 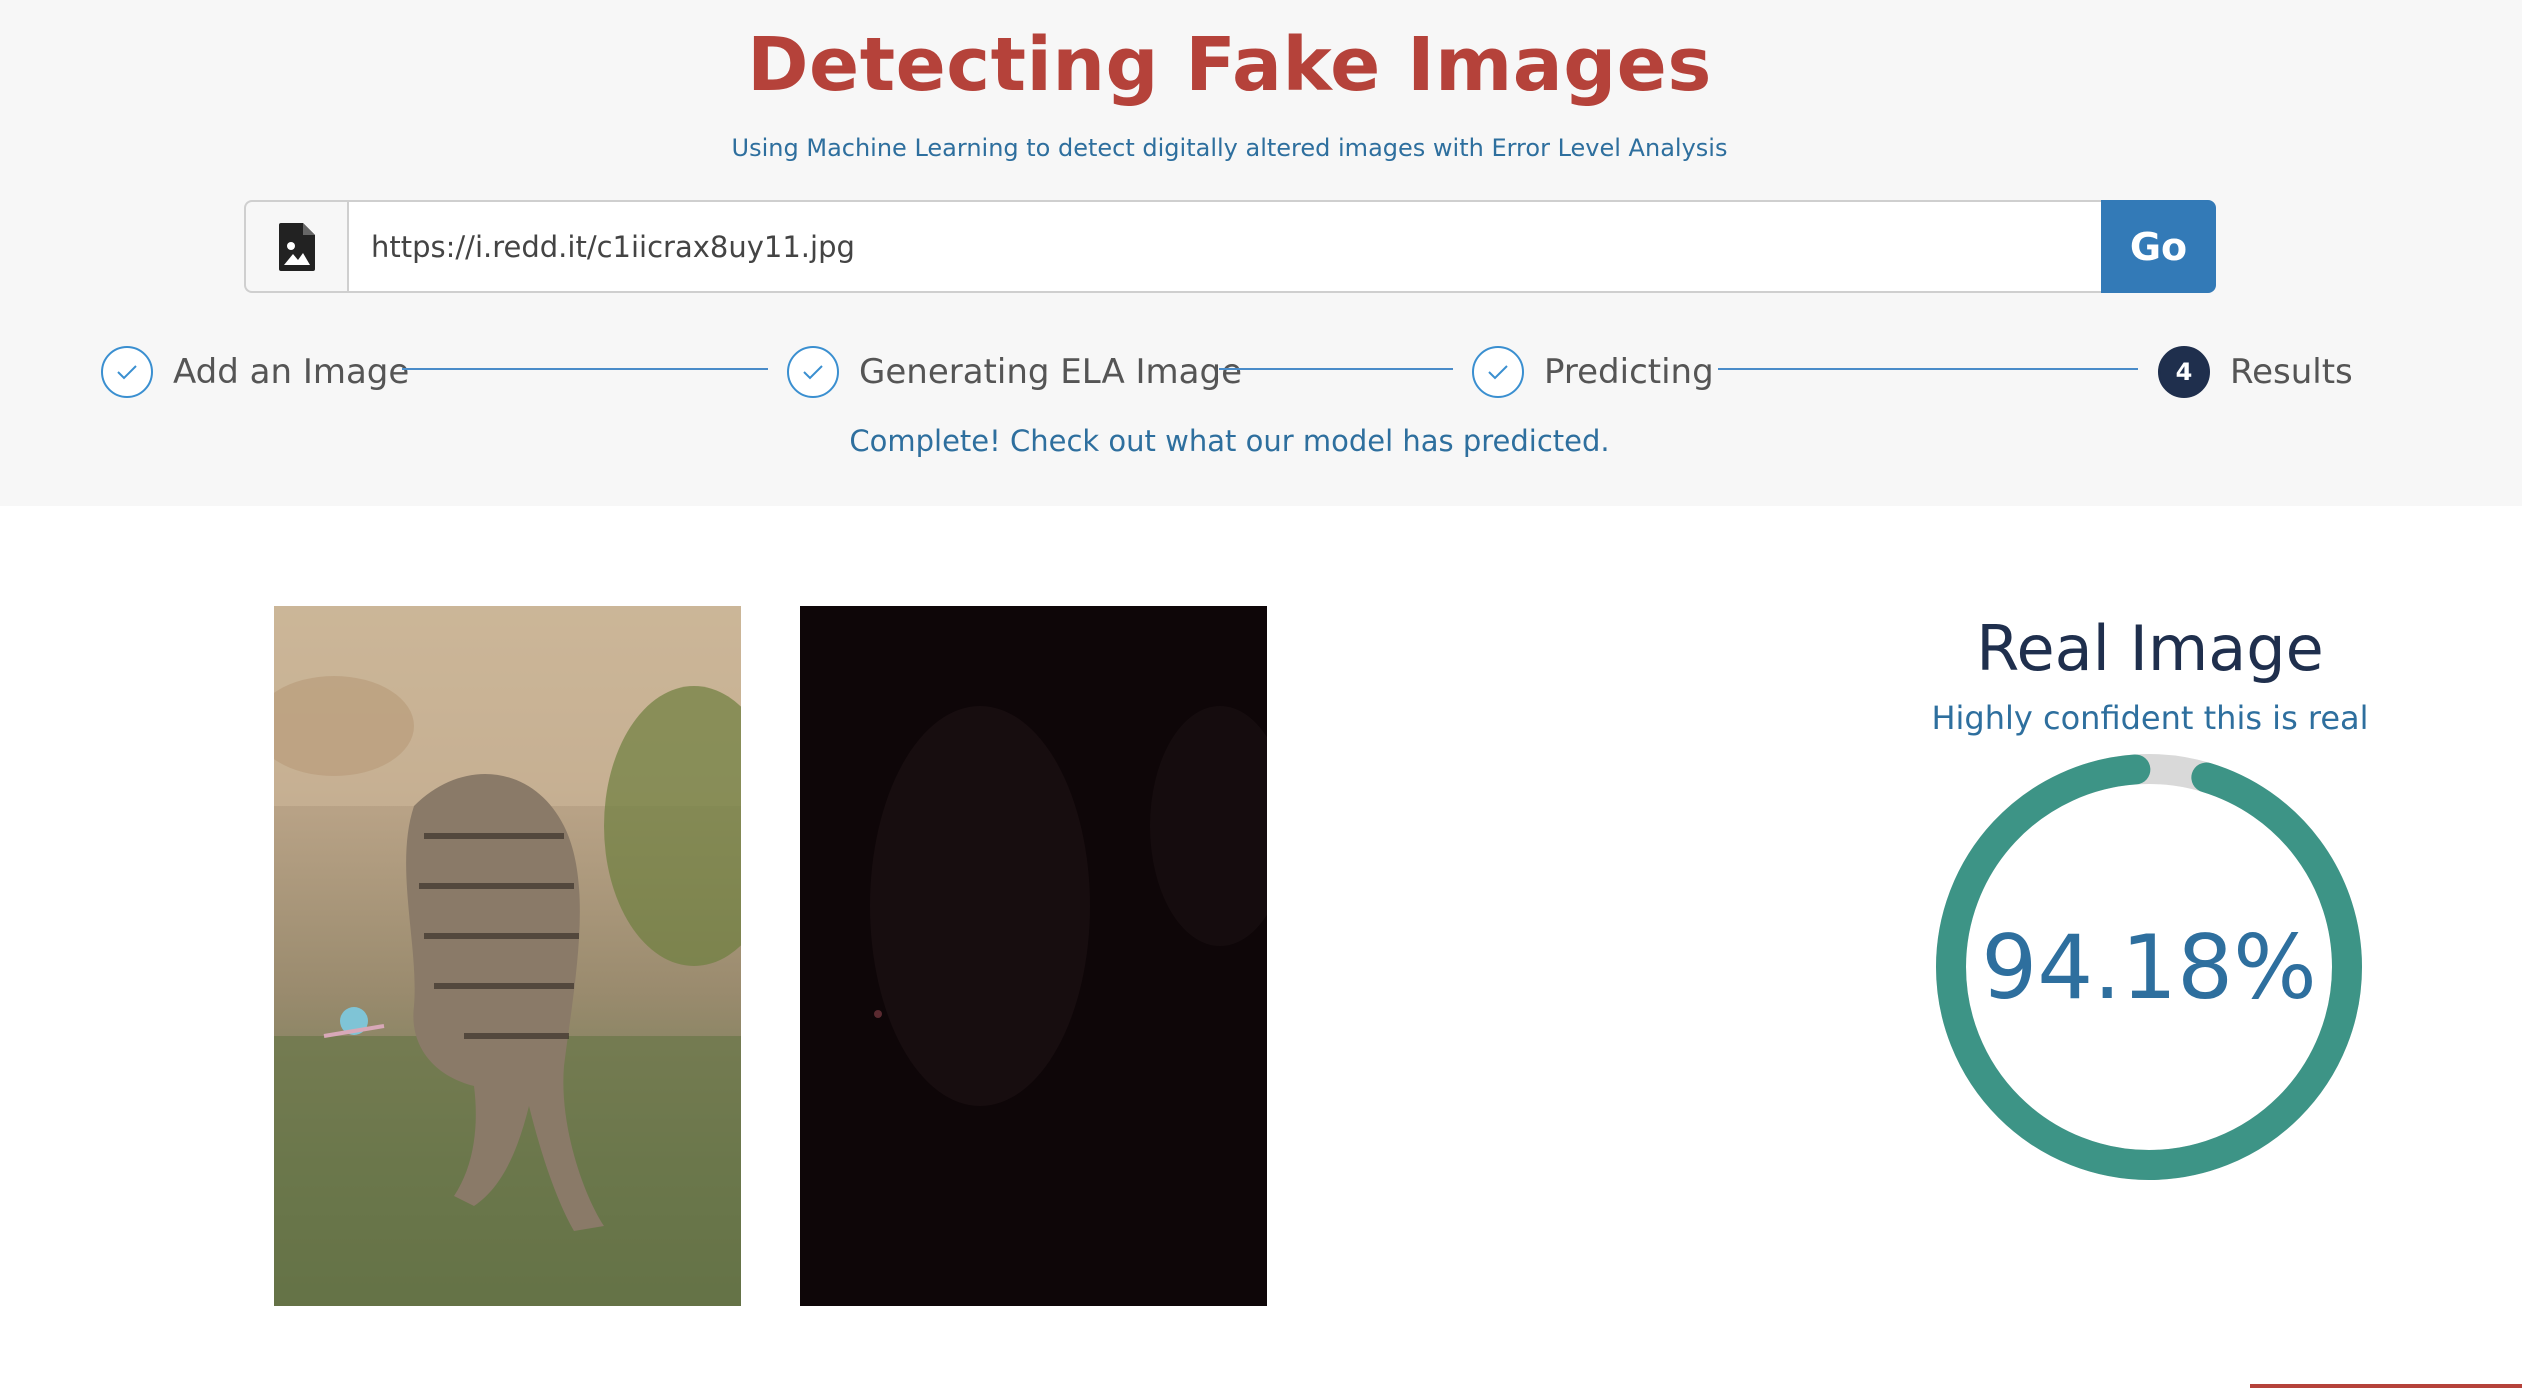 What do you see at coordinates (1226, 246) in the screenshot?
I see `url-input` at bounding box center [1226, 246].